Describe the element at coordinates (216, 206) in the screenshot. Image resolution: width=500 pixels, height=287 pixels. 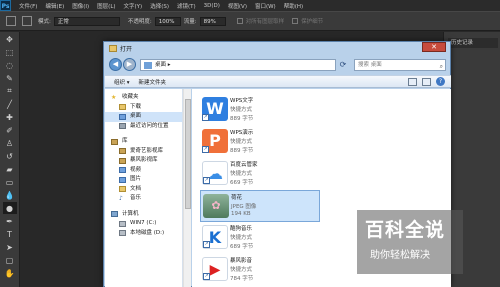
I see `lotus-image-thumbnail: ✿` at that location.